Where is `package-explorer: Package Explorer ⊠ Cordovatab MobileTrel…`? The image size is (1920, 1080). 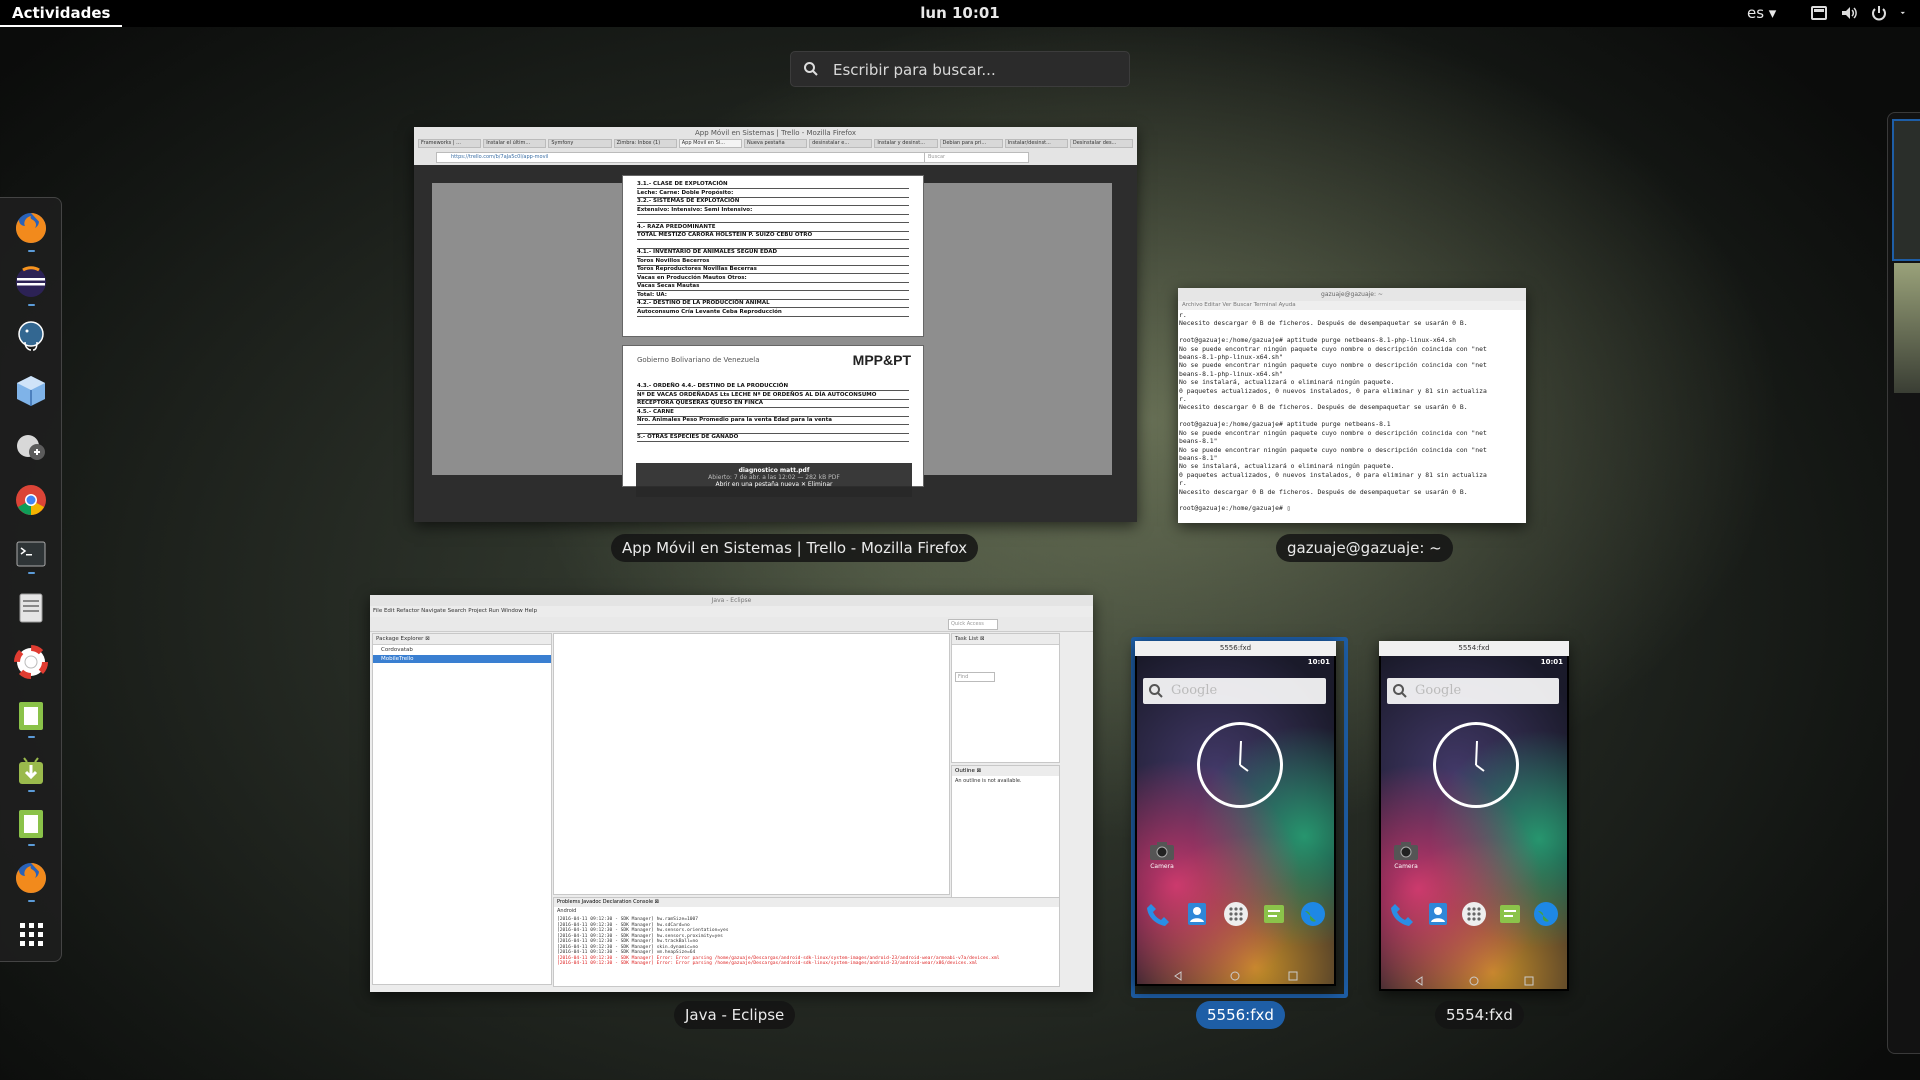 package-explorer: Package Explorer ⊠ Cordovatab MobileTrel… is located at coordinates (462, 809).